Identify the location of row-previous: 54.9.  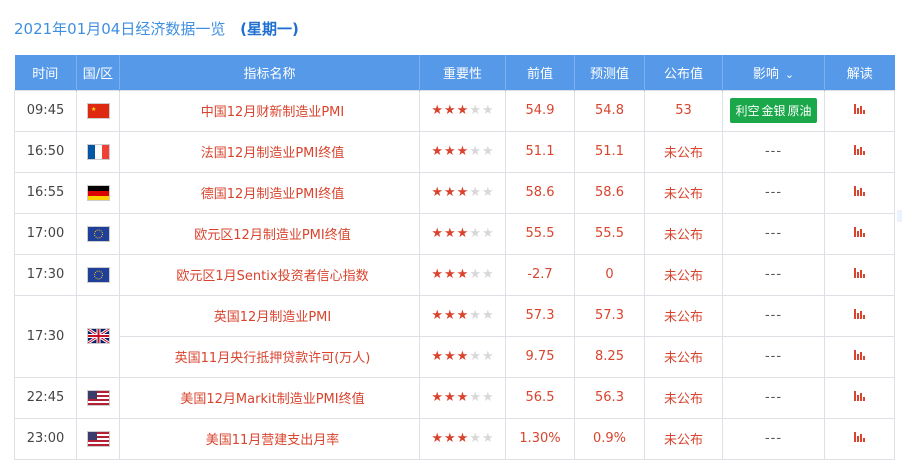
(540, 110).